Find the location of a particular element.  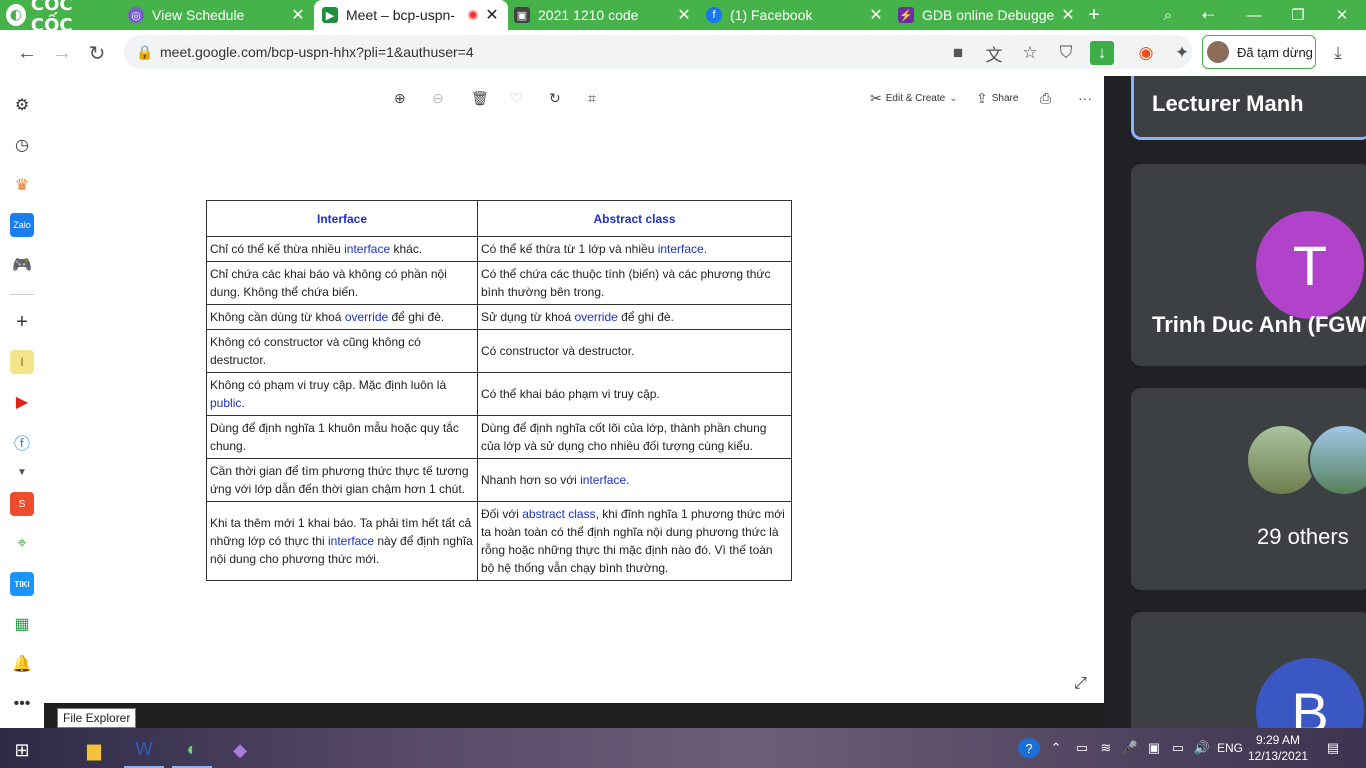

zalo-icon: Zalo is located at coordinates (22, 225).